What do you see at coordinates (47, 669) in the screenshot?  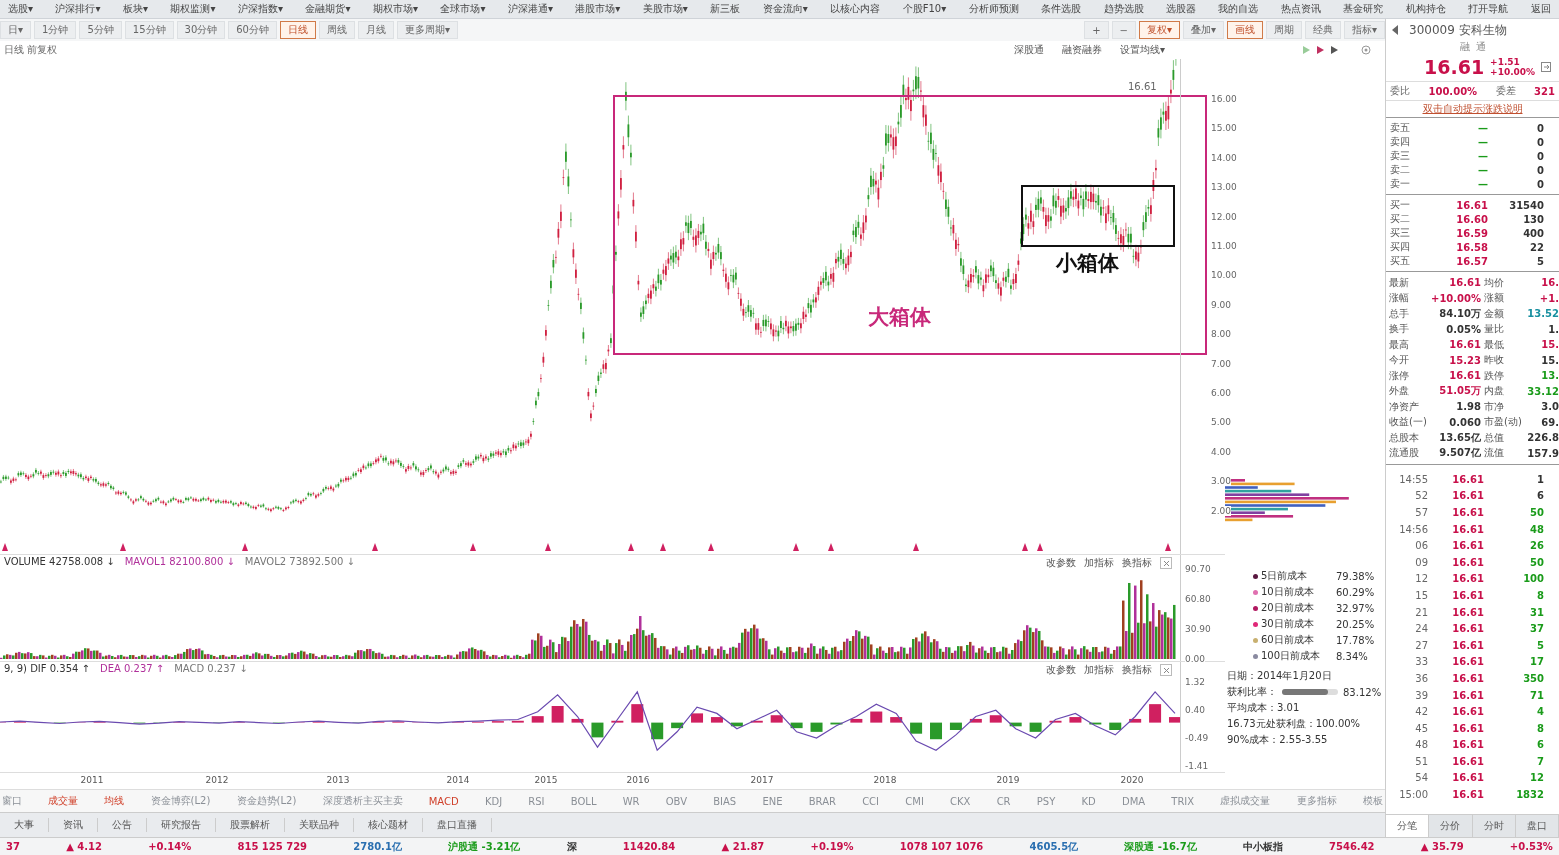 I see `indicator-value: 9, 9) DIF 0.354 ↑` at bounding box center [47, 669].